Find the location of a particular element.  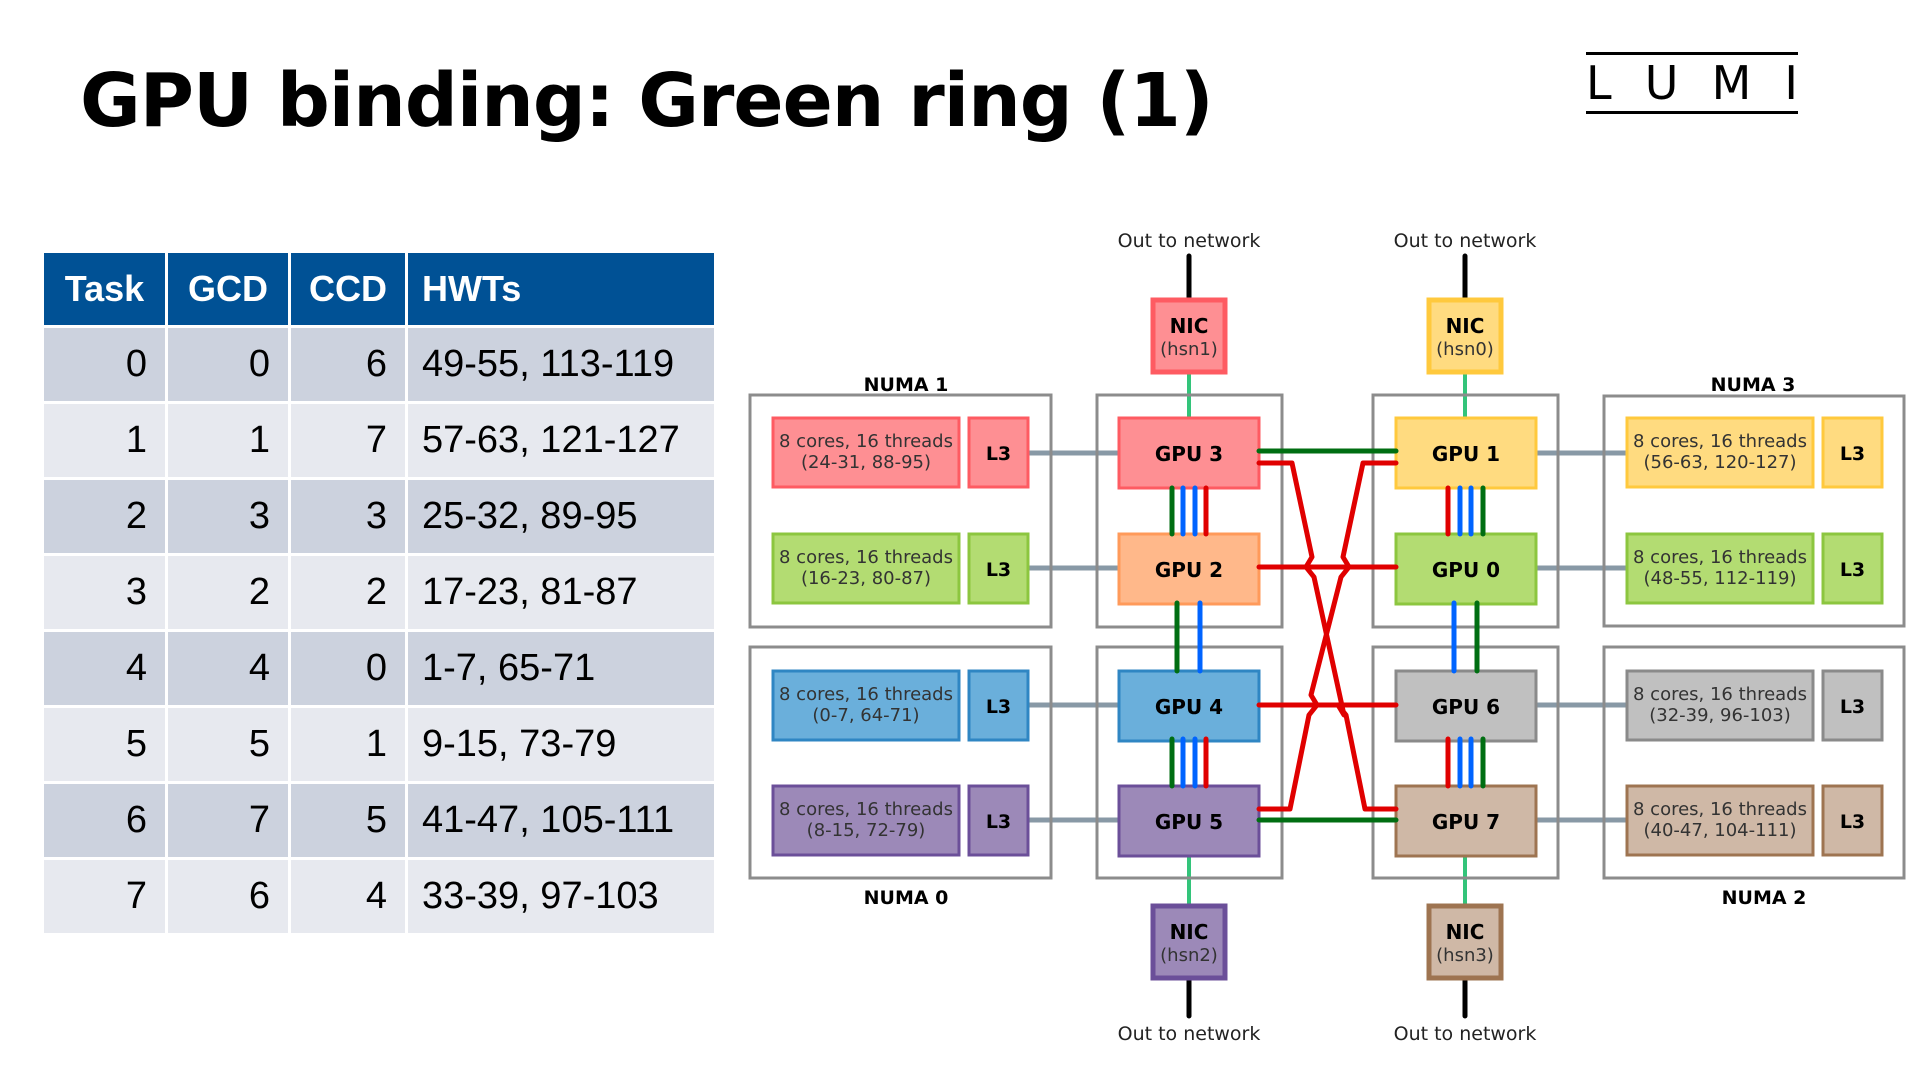

nic-name: (hsn3) is located at coordinates (1465, 955).